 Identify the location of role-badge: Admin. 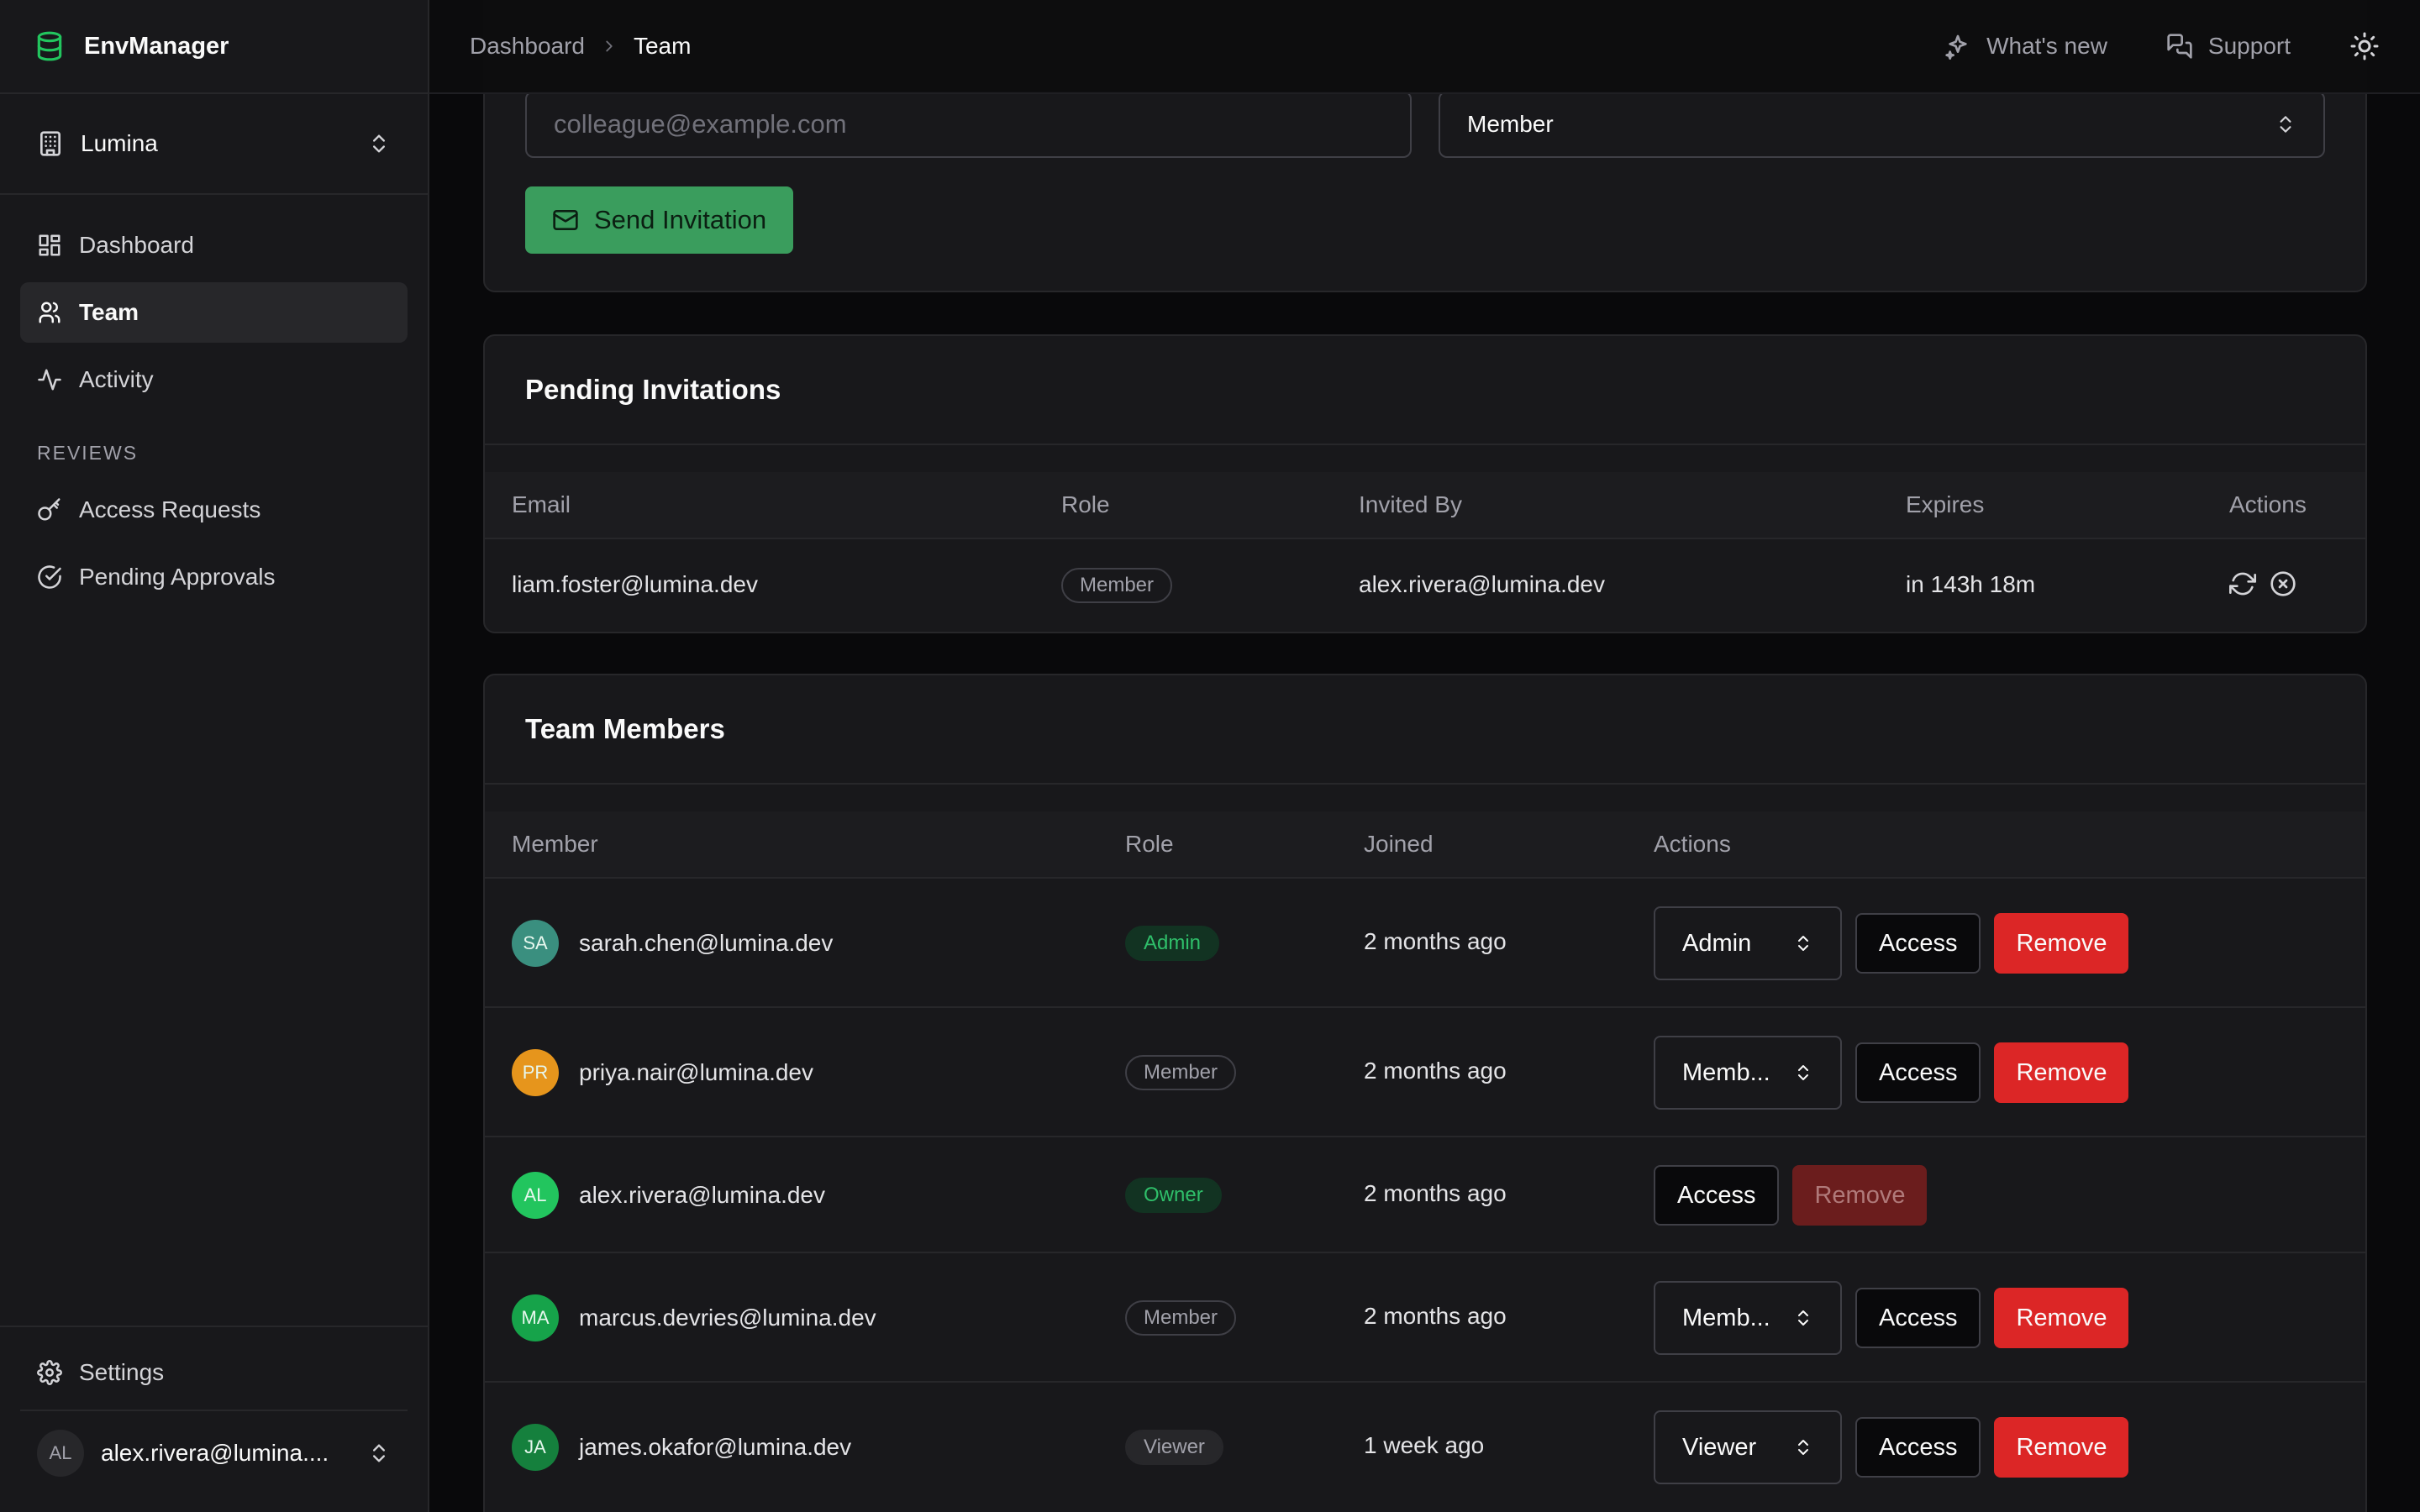
(1172, 943).